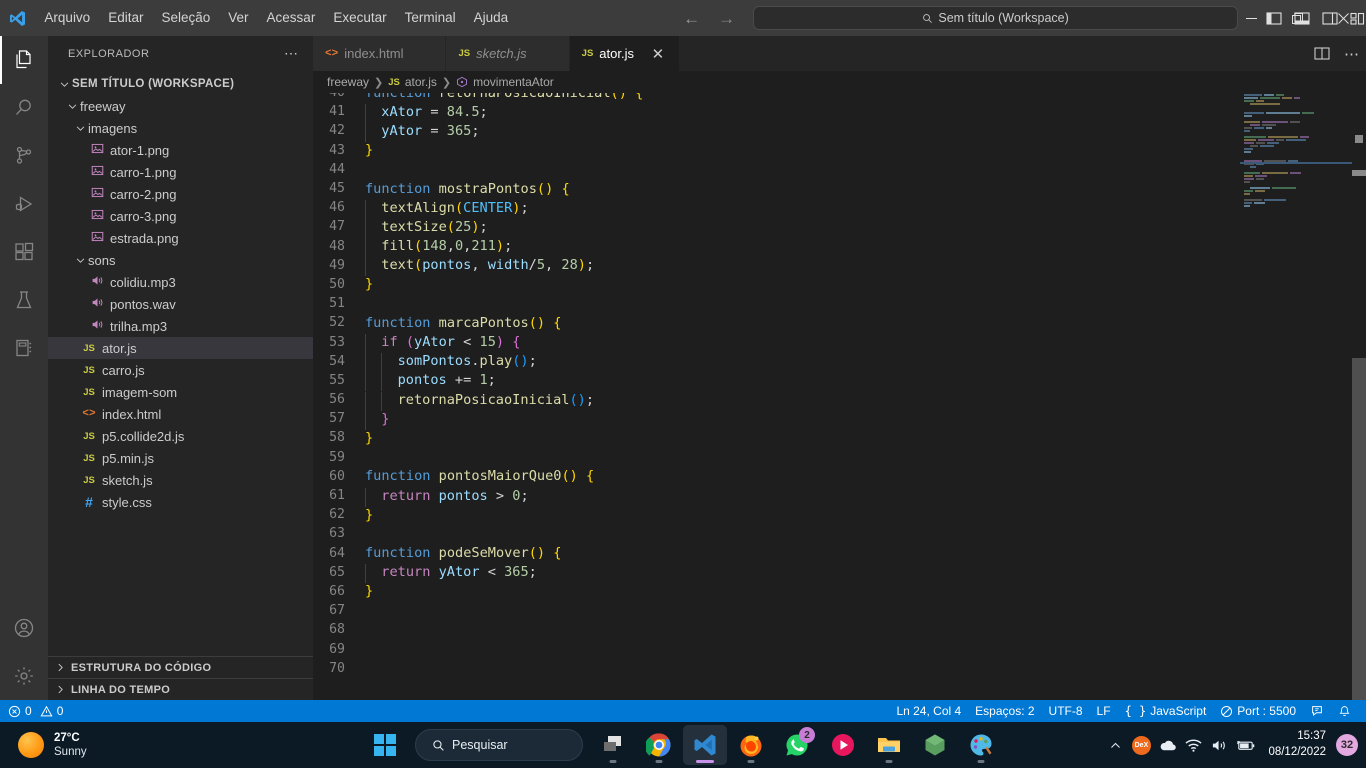 The width and height of the screenshot is (1366, 768). What do you see at coordinates (1115, 745) in the screenshot?
I see `chevron-up-icon` at bounding box center [1115, 745].